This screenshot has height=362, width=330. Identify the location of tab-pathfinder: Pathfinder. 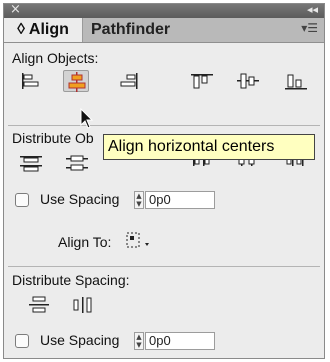
(137, 30).